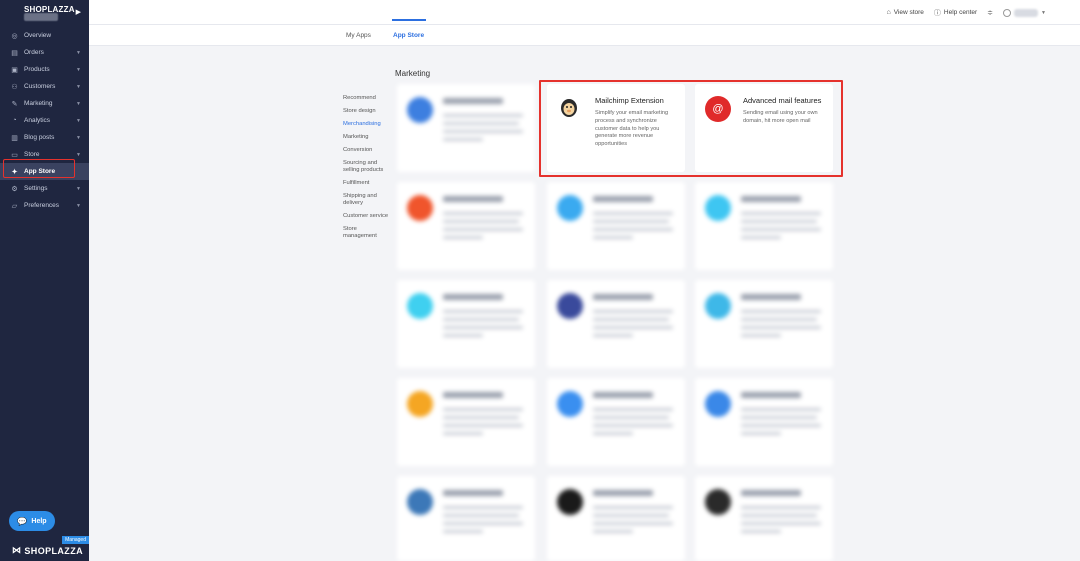  I want to click on sidebar-item-analytics: ◔ Analytics ▼, so click(44, 120).